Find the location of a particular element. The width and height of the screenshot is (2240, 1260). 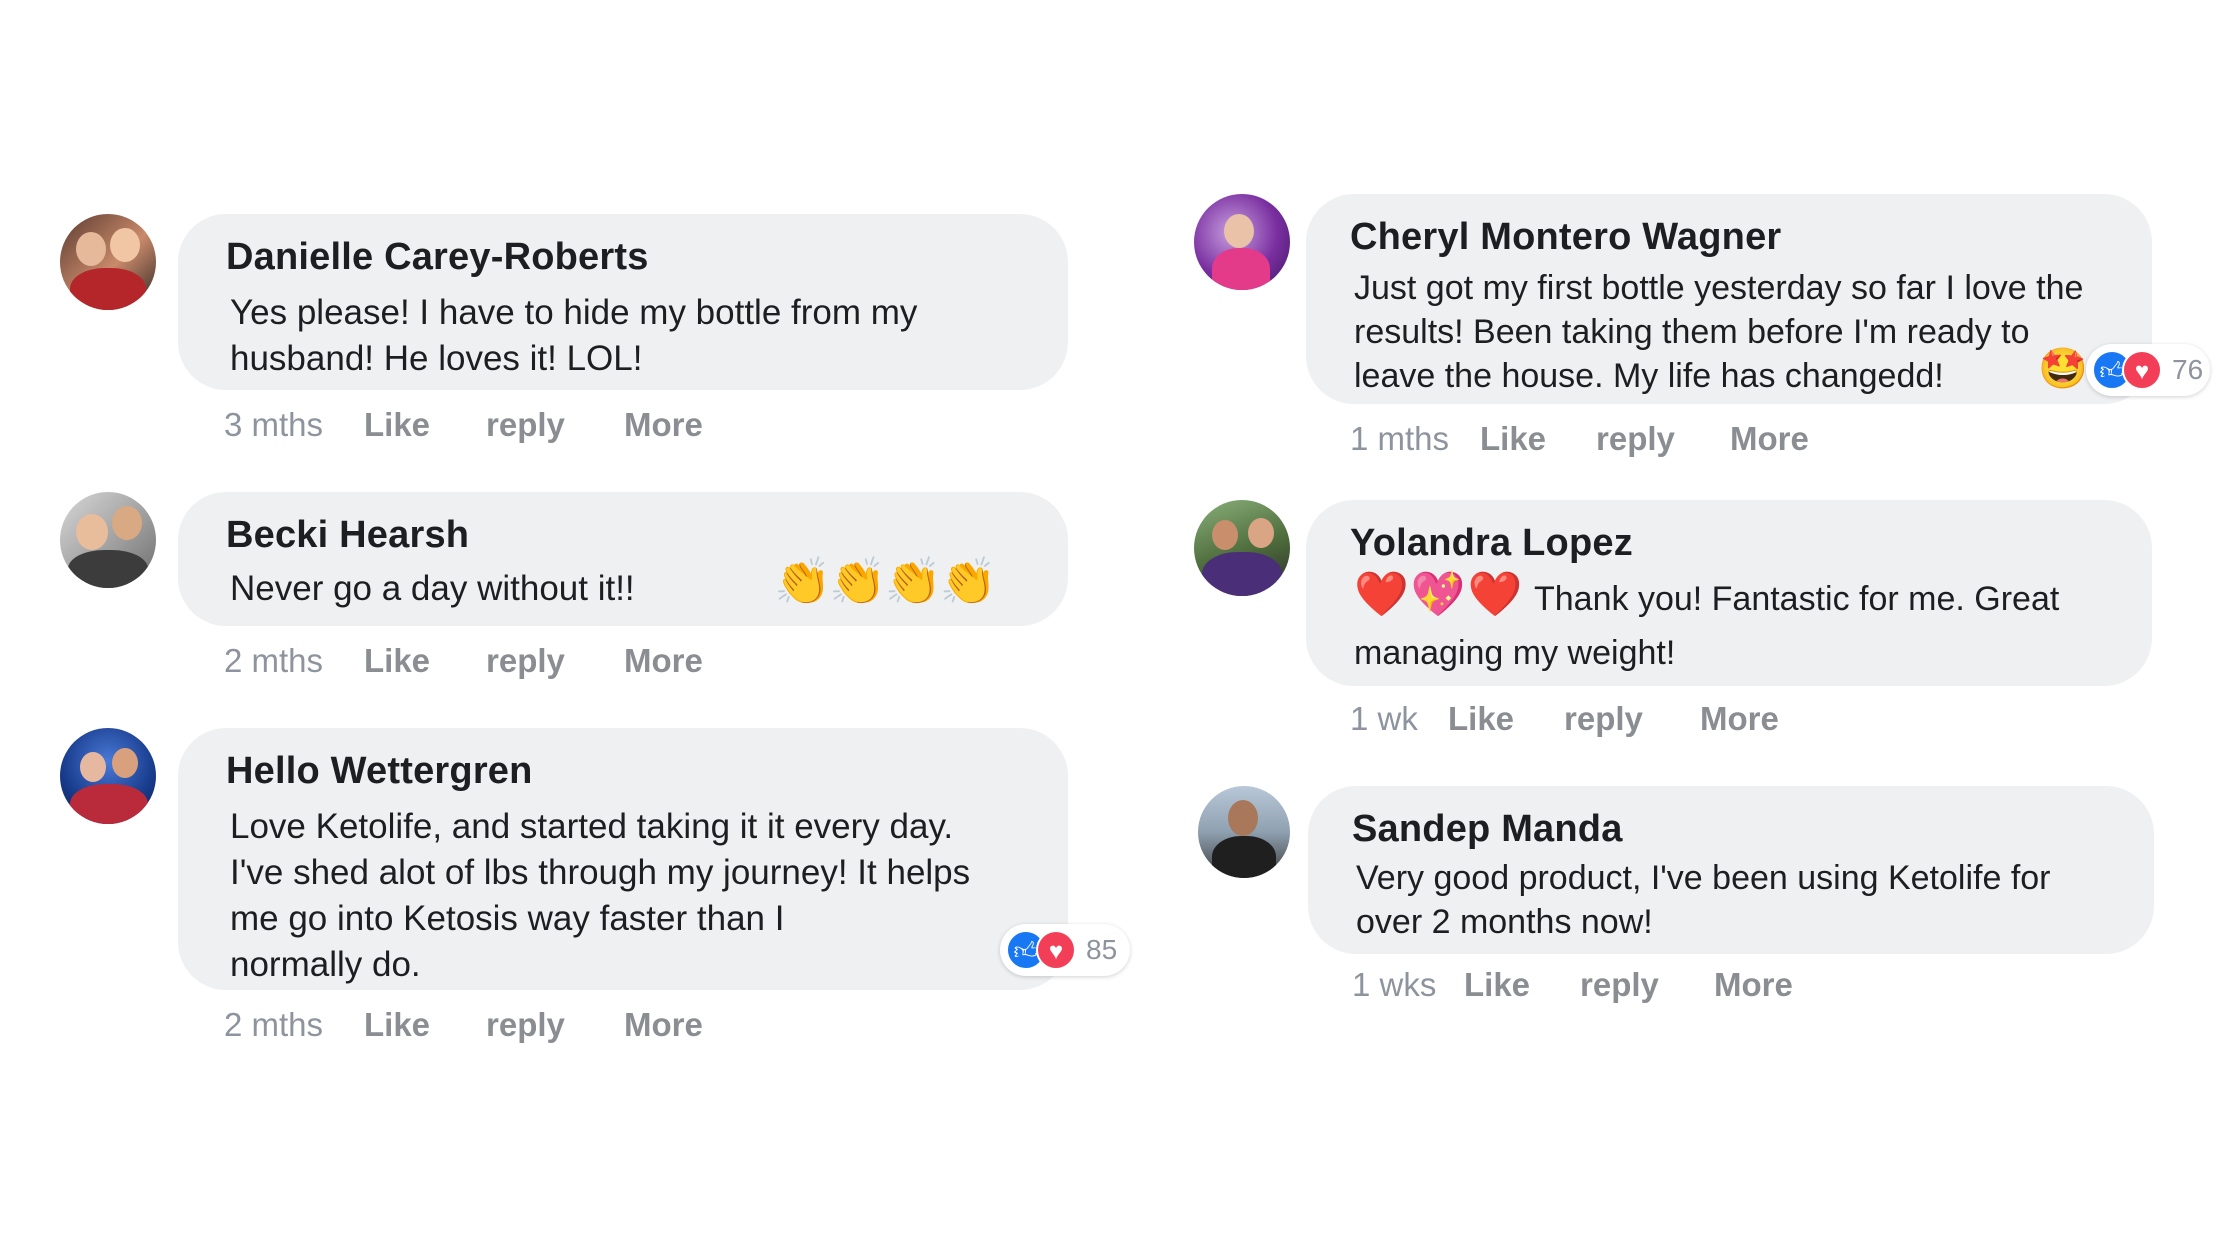

star-struck-emoji-icon: 🤩 is located at coordinates (2063, 369).